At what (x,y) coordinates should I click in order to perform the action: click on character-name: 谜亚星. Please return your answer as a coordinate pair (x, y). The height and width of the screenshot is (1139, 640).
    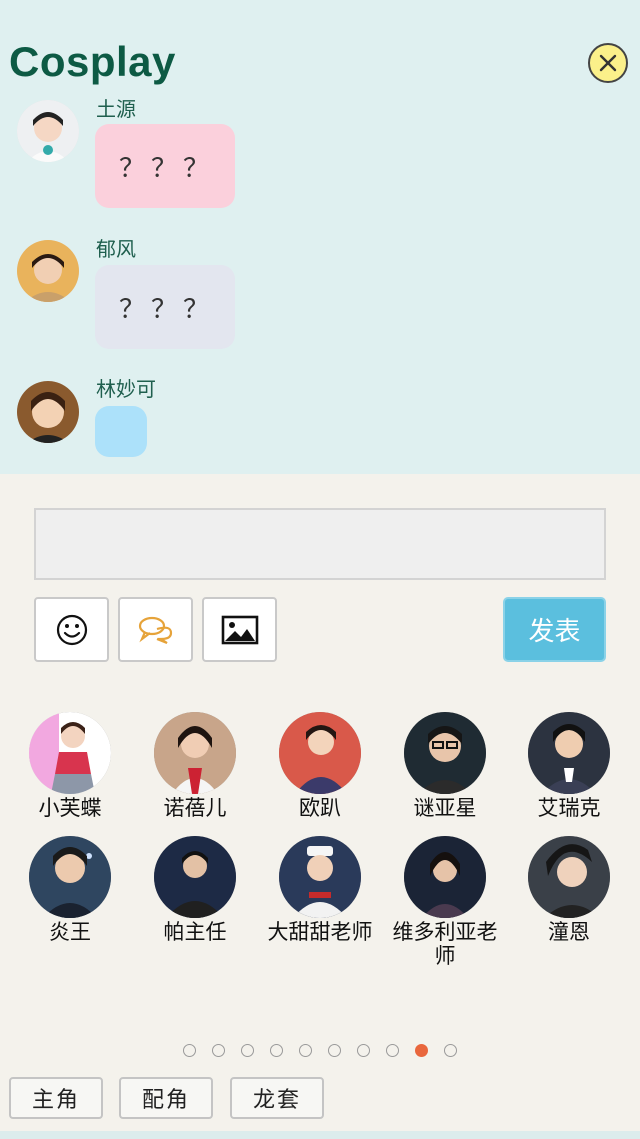
    Looking at the image, I should click on (445, 808).